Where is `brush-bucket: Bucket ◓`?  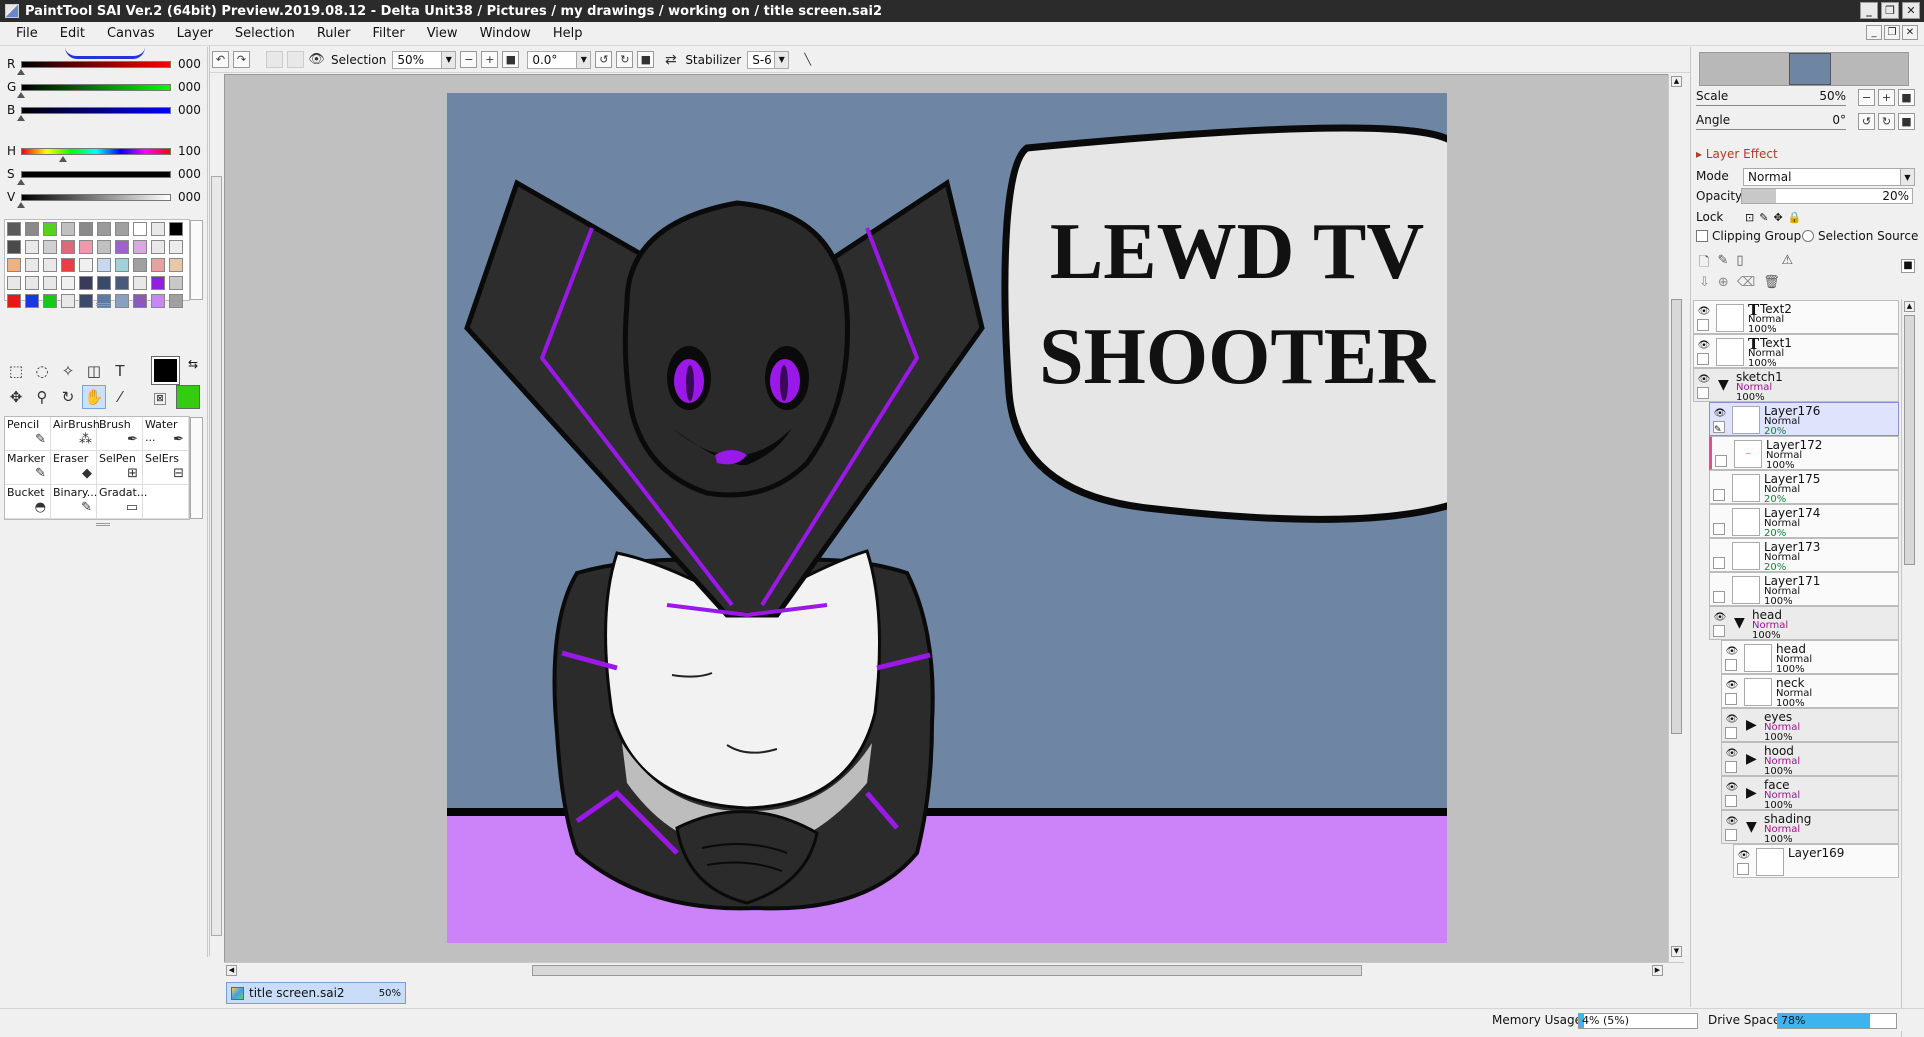
brush-bucket: Bucket ◓ is located at coordinates (28, 502).